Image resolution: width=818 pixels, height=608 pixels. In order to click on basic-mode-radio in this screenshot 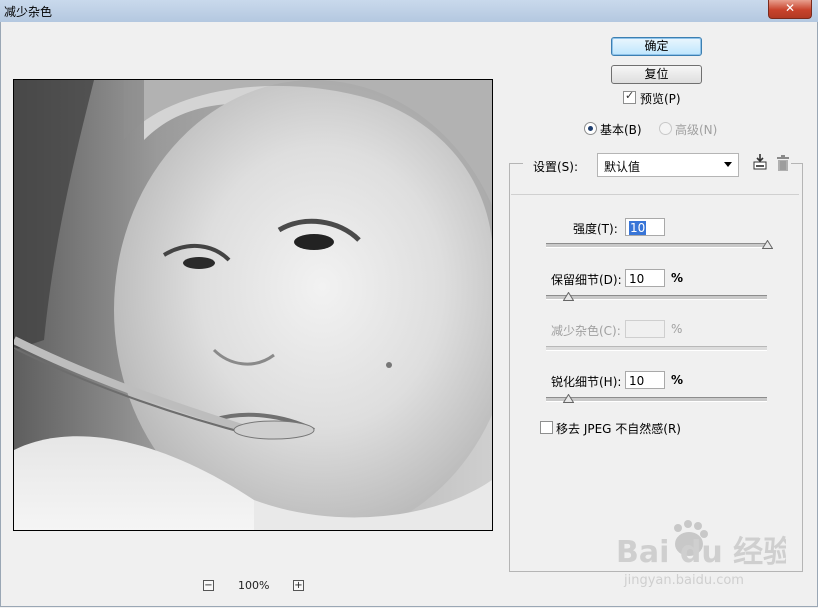, I will do `click(590, 128)`.